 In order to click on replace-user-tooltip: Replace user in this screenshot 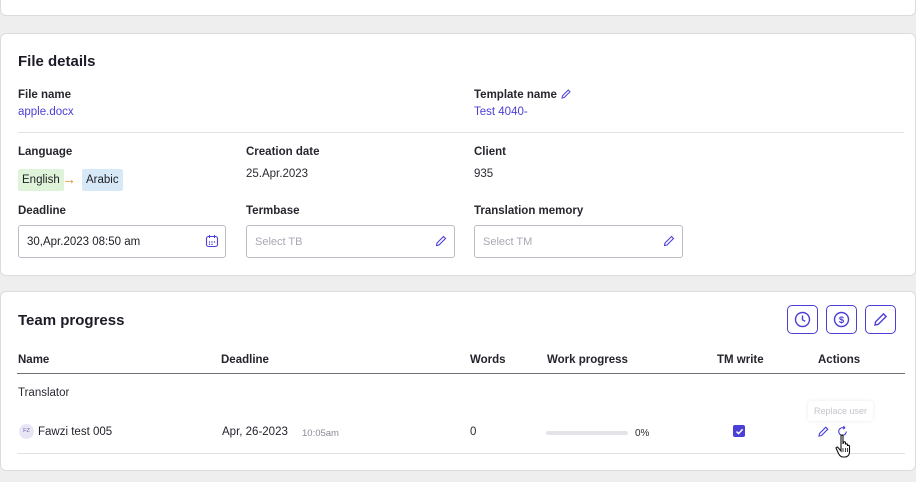, I will do `click(841, 411)`.